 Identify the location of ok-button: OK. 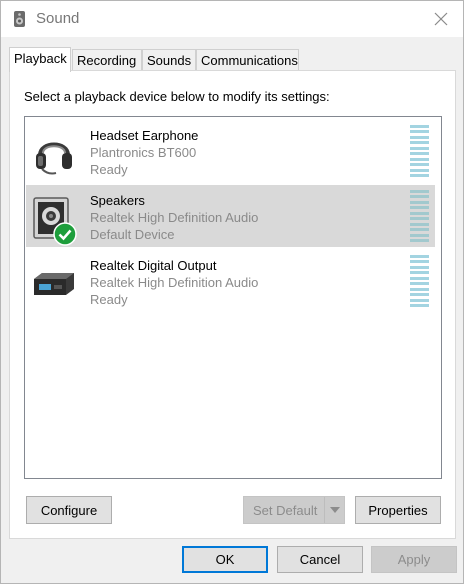
(225, 559).